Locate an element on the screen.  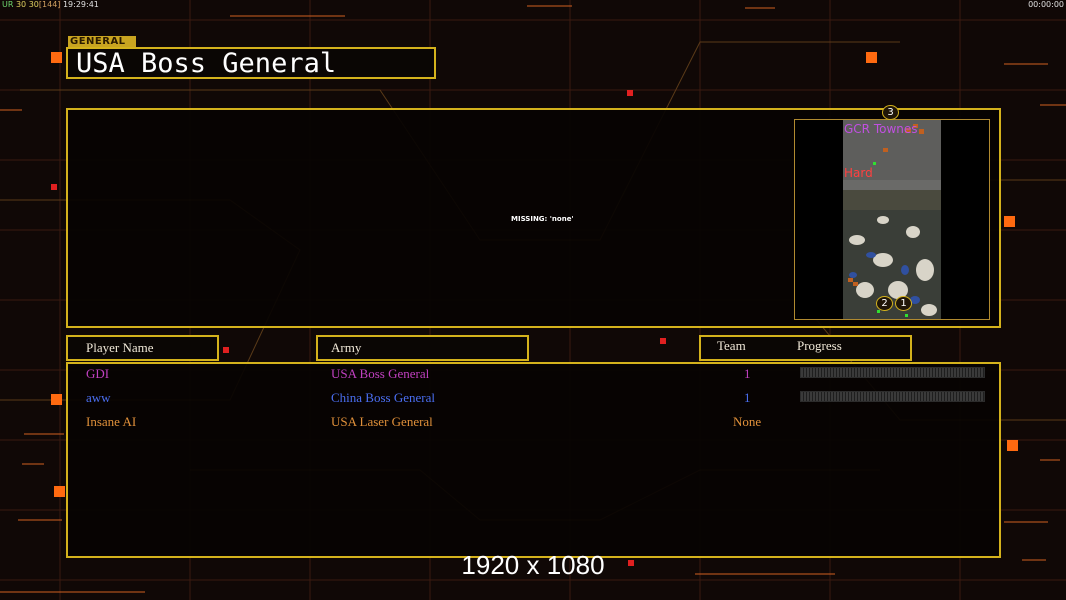
hud-clock: 19:29:41 is located at coordinates (80, 4).